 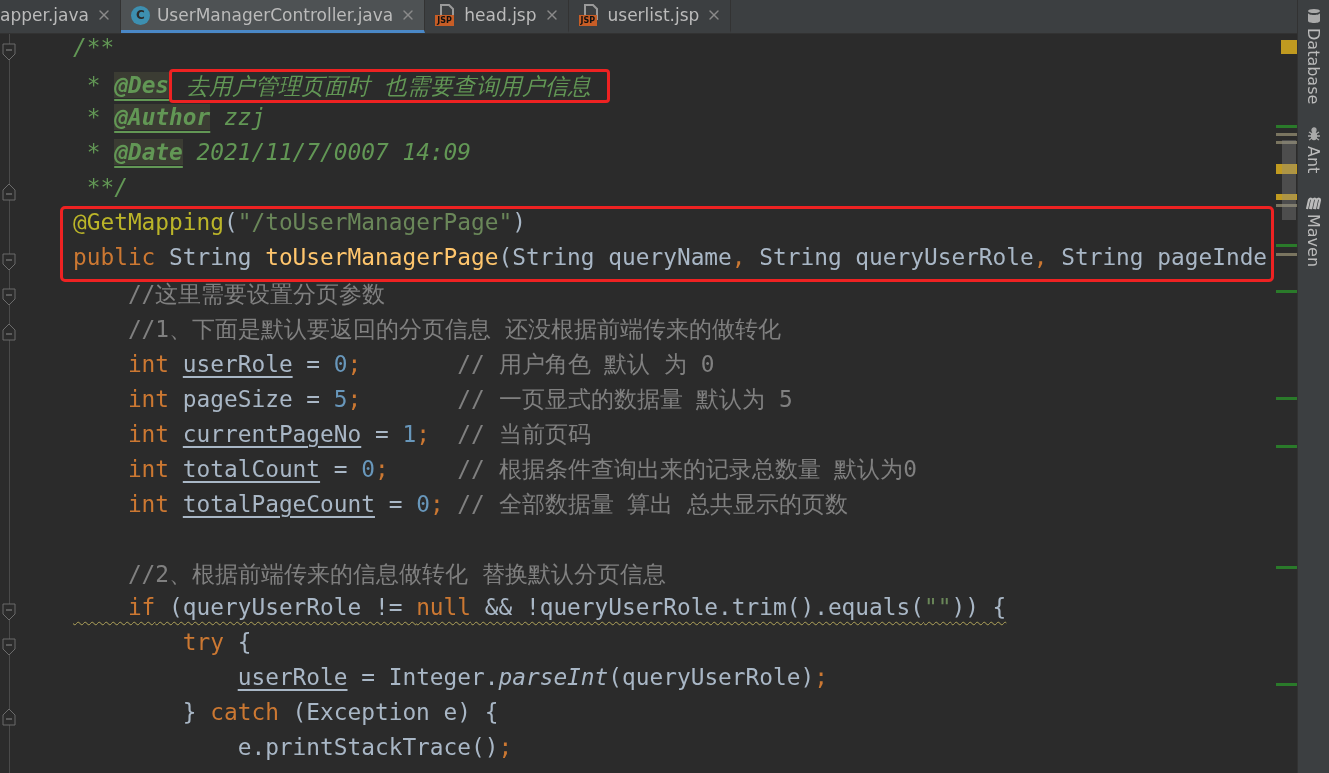 I want to click on code-line: public String toUserManagerPage(String queryName, String queryUserRole, String pageInde, so click(x=670, y=258).